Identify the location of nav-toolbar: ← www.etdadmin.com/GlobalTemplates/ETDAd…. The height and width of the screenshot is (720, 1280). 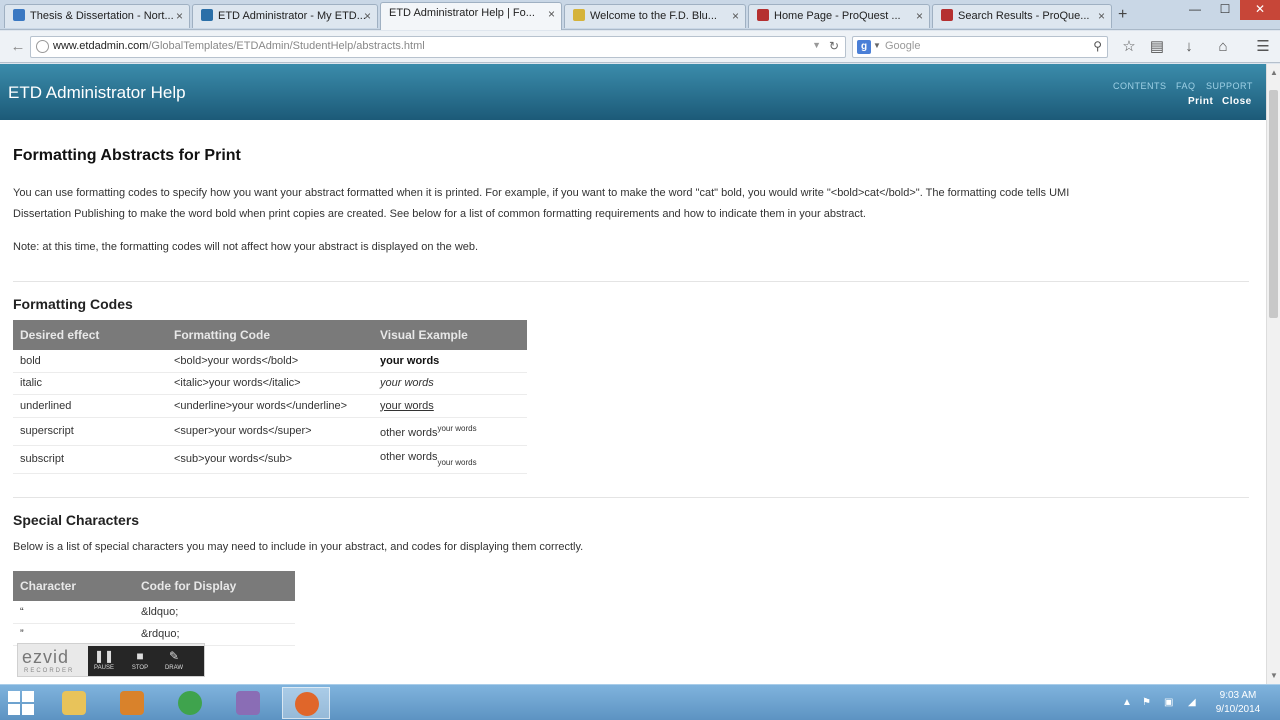
(640, 47).